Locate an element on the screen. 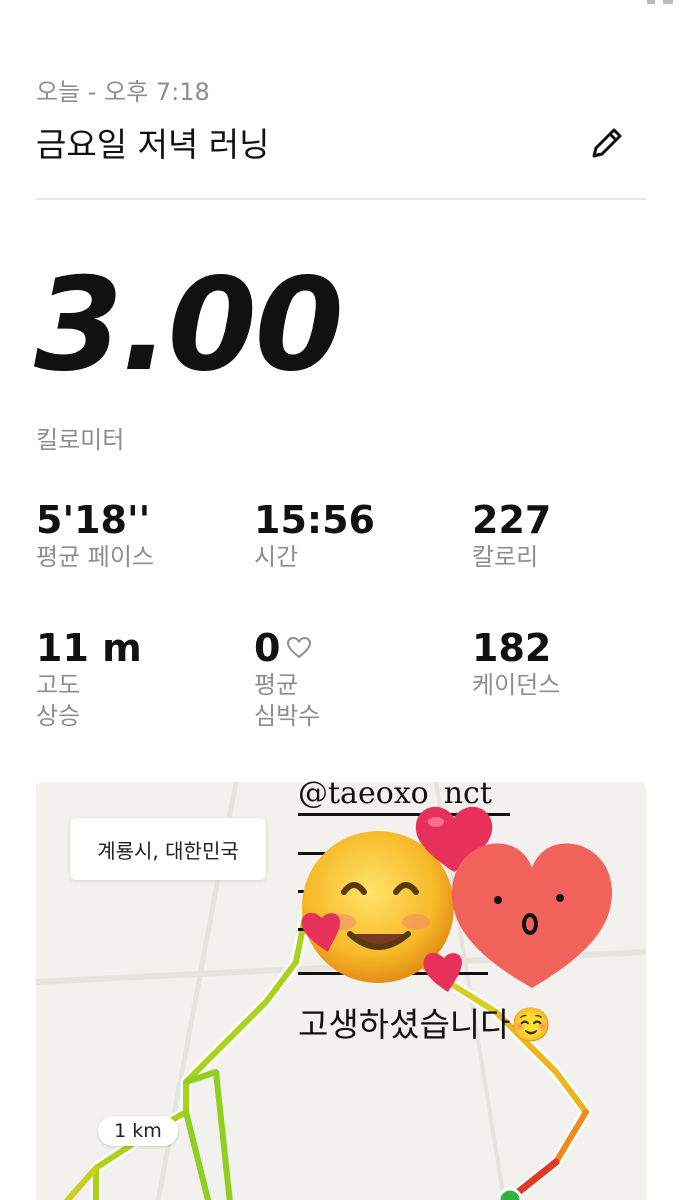 The height and width of the screenshot is (1200, 681). status-bar-fragment is located at coordinates (661, 4).